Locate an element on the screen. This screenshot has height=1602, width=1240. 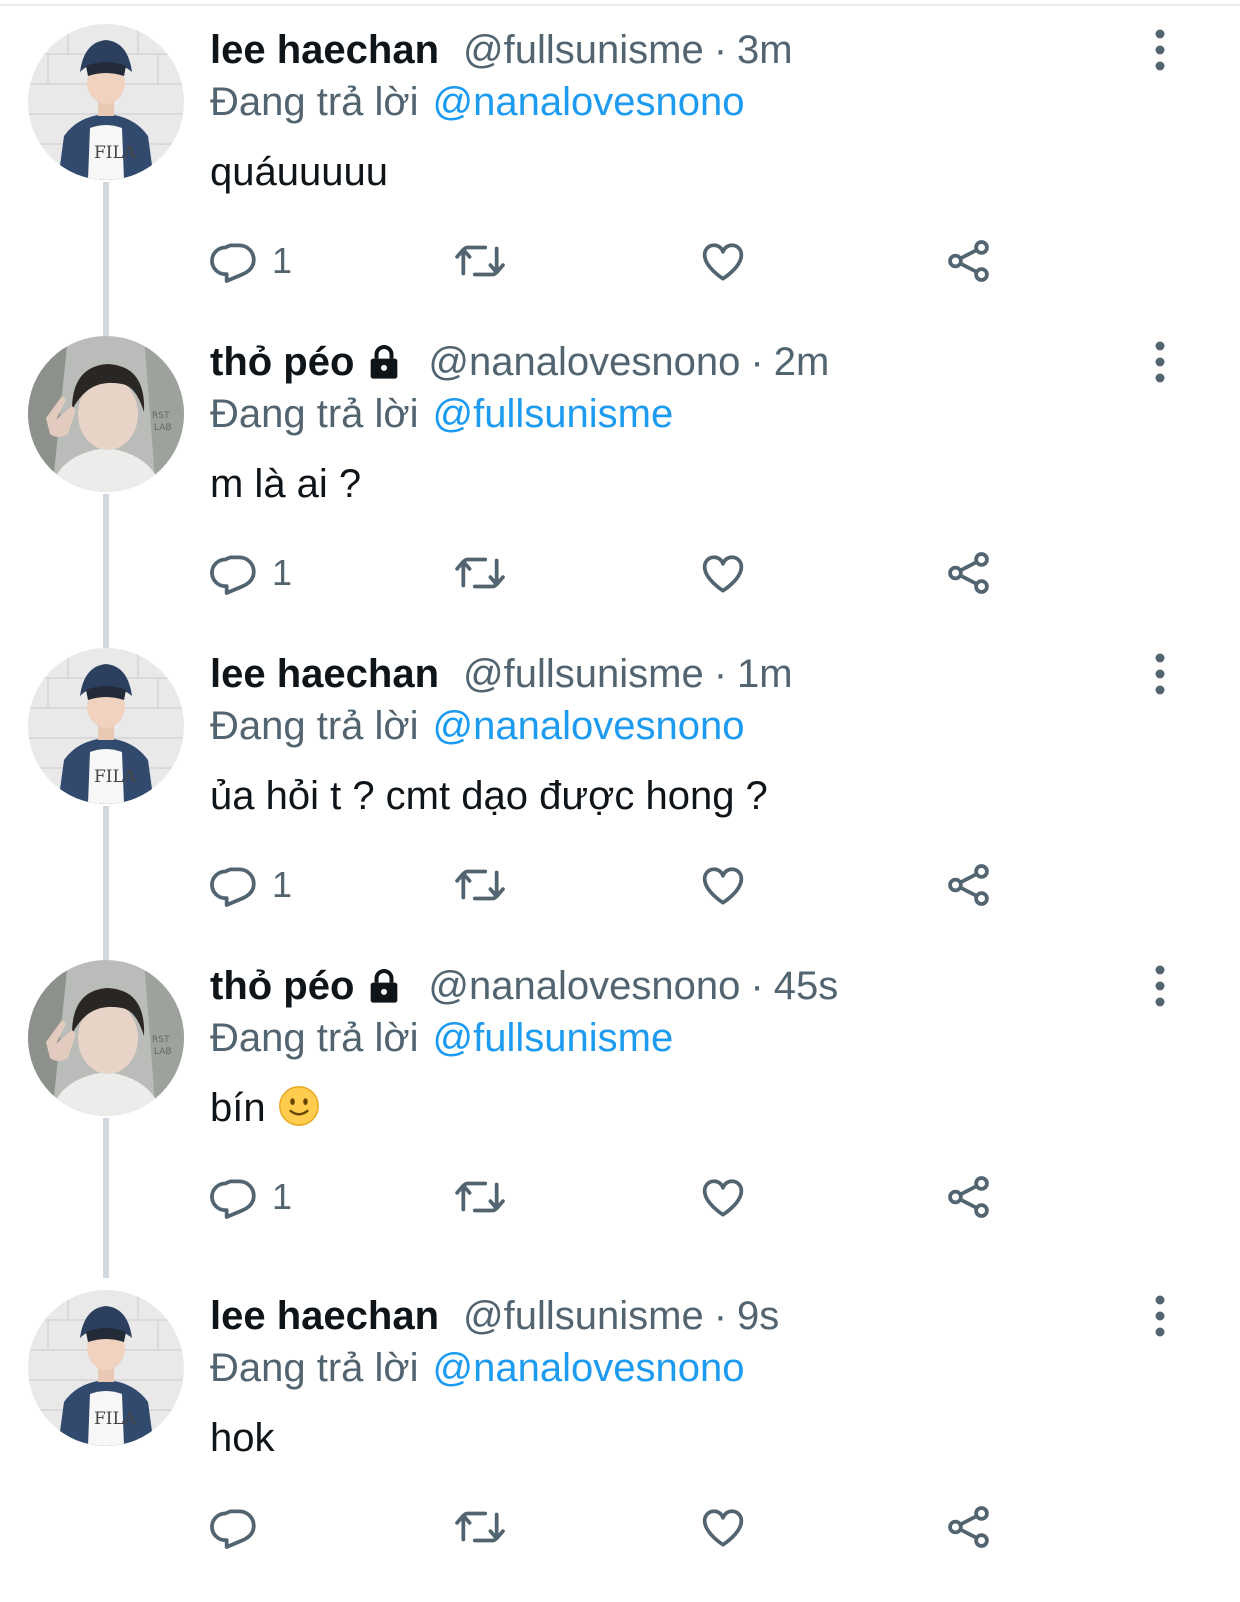
tweet-text: m là ai ? is located at coordinates (285, 484).